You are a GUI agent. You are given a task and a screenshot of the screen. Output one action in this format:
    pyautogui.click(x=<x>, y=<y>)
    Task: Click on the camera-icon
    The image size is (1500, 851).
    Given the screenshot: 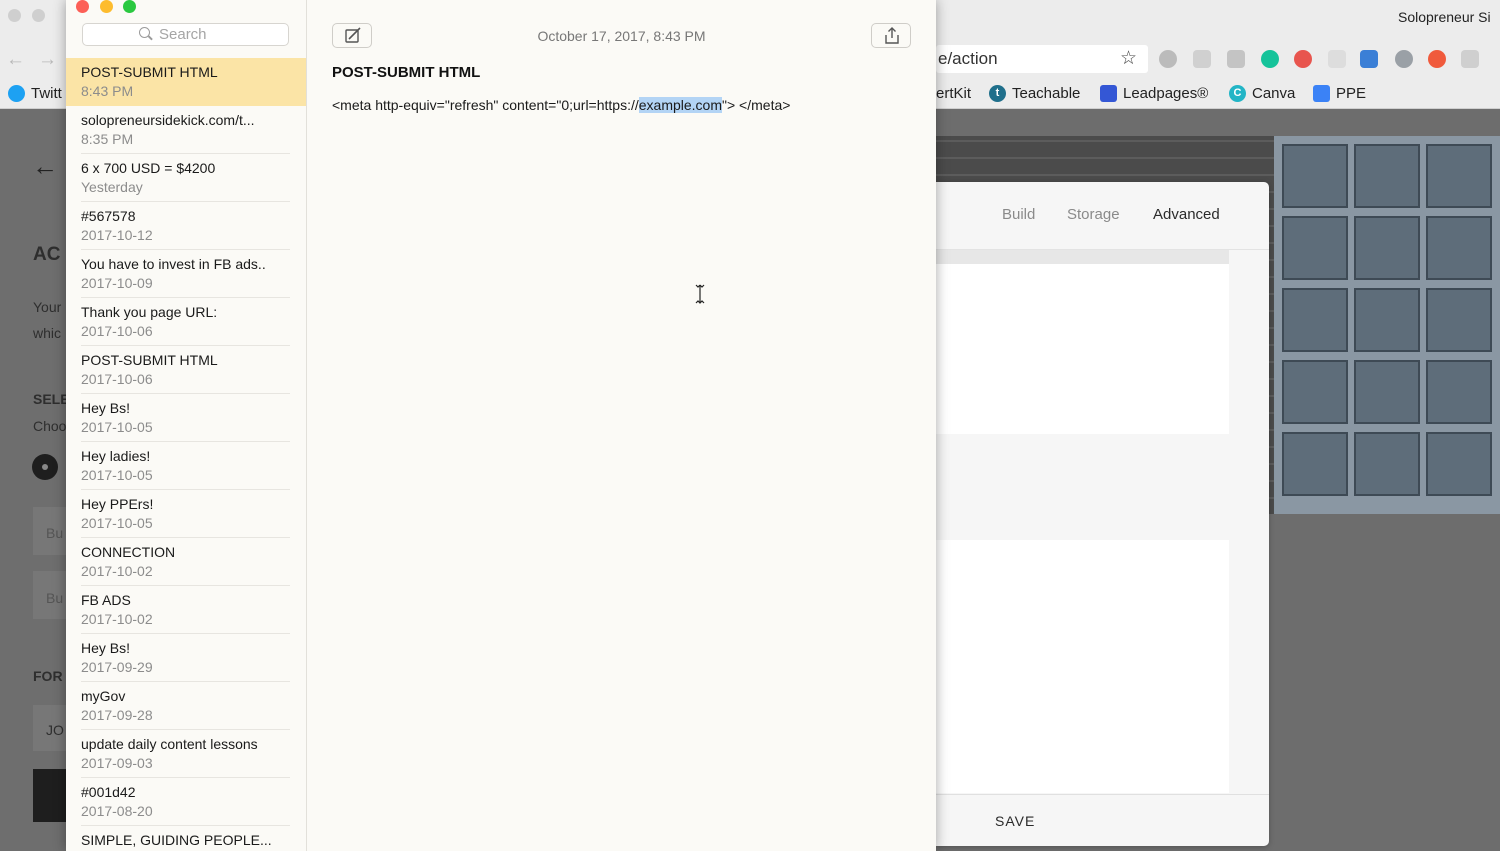 What is the action you would take?
    pyautogui.click(x=1236, y=59)
    